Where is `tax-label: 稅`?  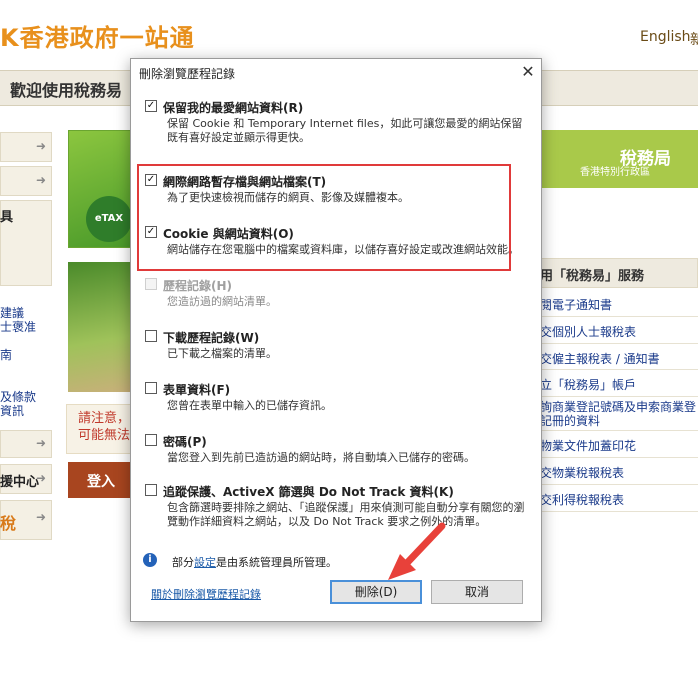 tax-label: 稅 is located at coordinates (8, 523).